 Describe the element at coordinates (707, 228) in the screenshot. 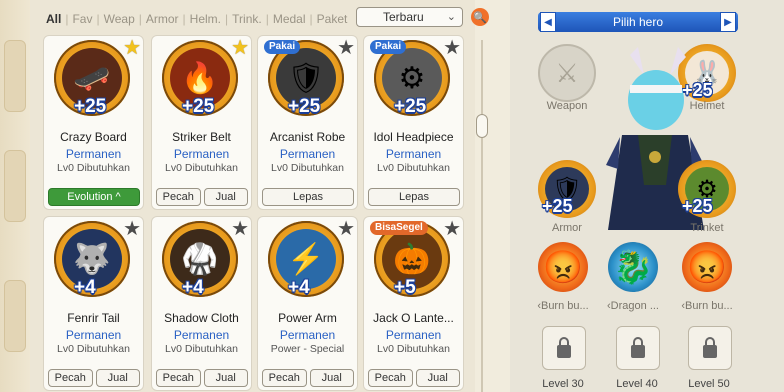

I see `trinket-slot-label: Trinket` at that location.